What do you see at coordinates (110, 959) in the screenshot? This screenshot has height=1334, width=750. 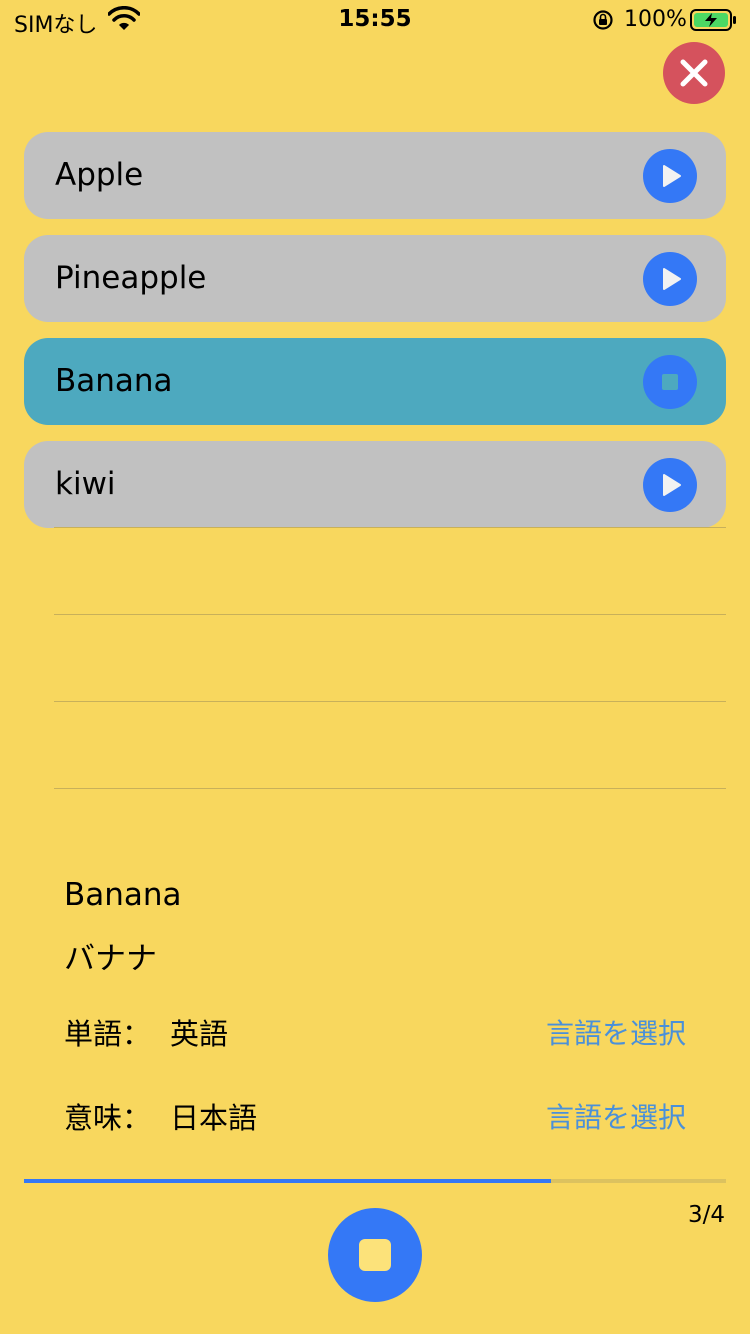 I see `detail-meaning: バナナ` at bounding box center [110, 959].